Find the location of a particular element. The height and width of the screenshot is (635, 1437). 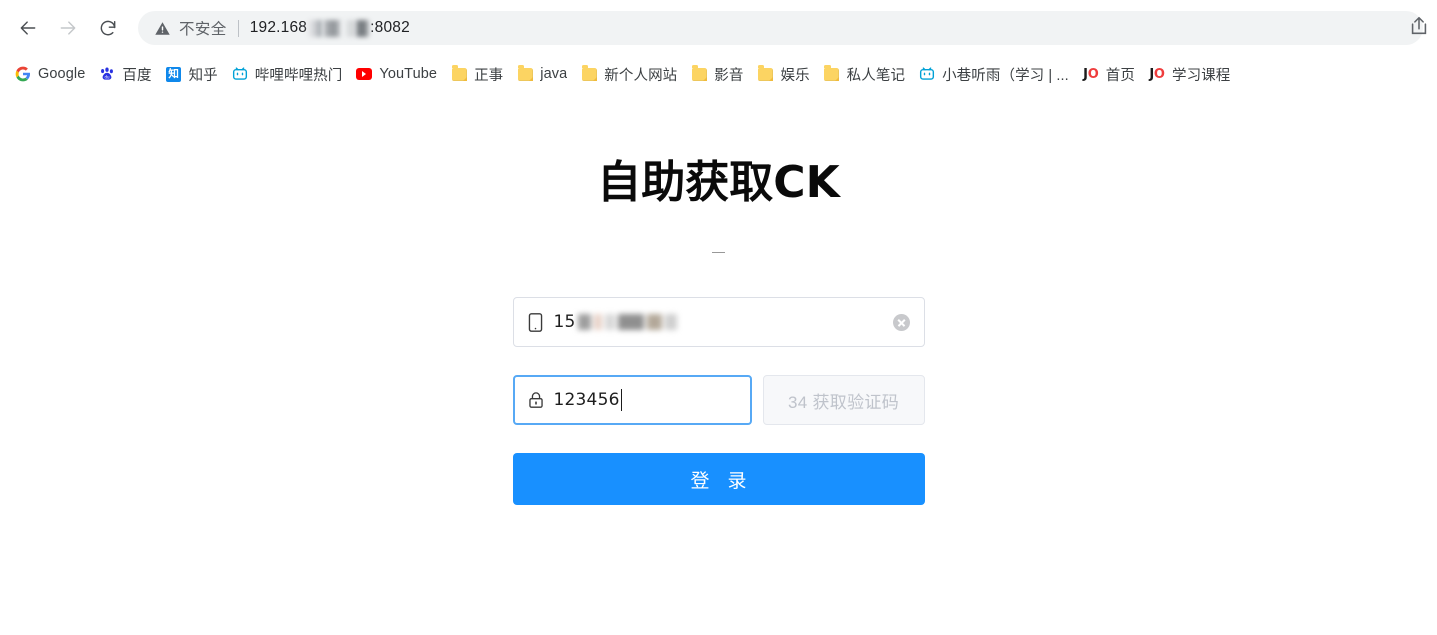

bookmark-label: 知乎 is located at coordinates (203, 75).